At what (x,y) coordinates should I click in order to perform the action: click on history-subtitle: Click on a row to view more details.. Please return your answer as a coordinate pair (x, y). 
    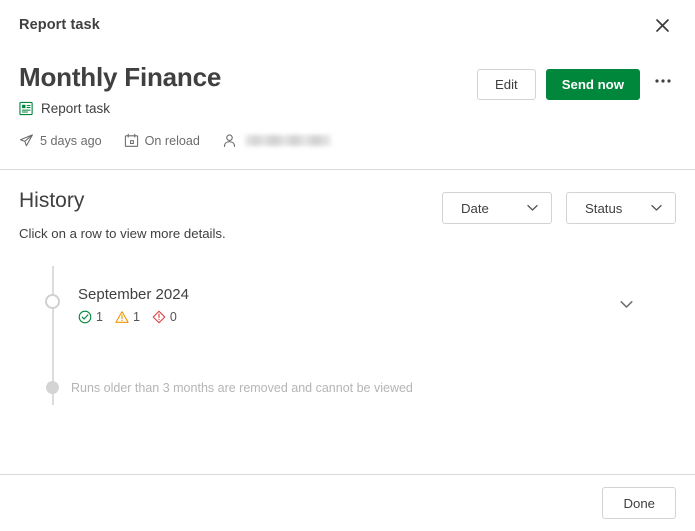
    Looking at the image, I should click on (122, 233).